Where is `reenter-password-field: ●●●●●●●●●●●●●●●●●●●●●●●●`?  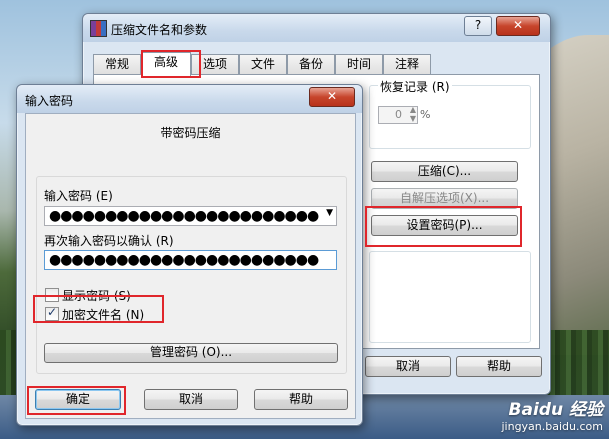 reenter-password-field: ●●●●●●●●●●●●●●●●●●●●●●●● is located at coordinates (190, 260).